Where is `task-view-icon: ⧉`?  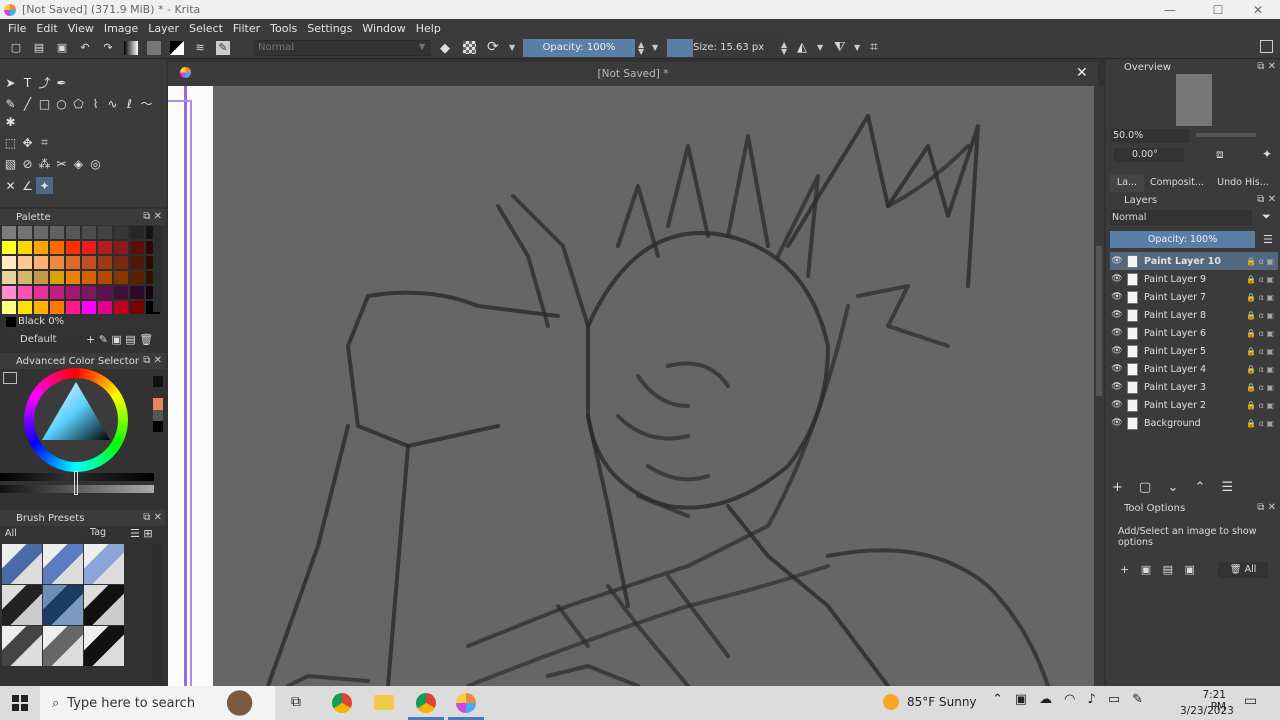
task-view-icon: ⧉ is located at coordinates (296, 702).